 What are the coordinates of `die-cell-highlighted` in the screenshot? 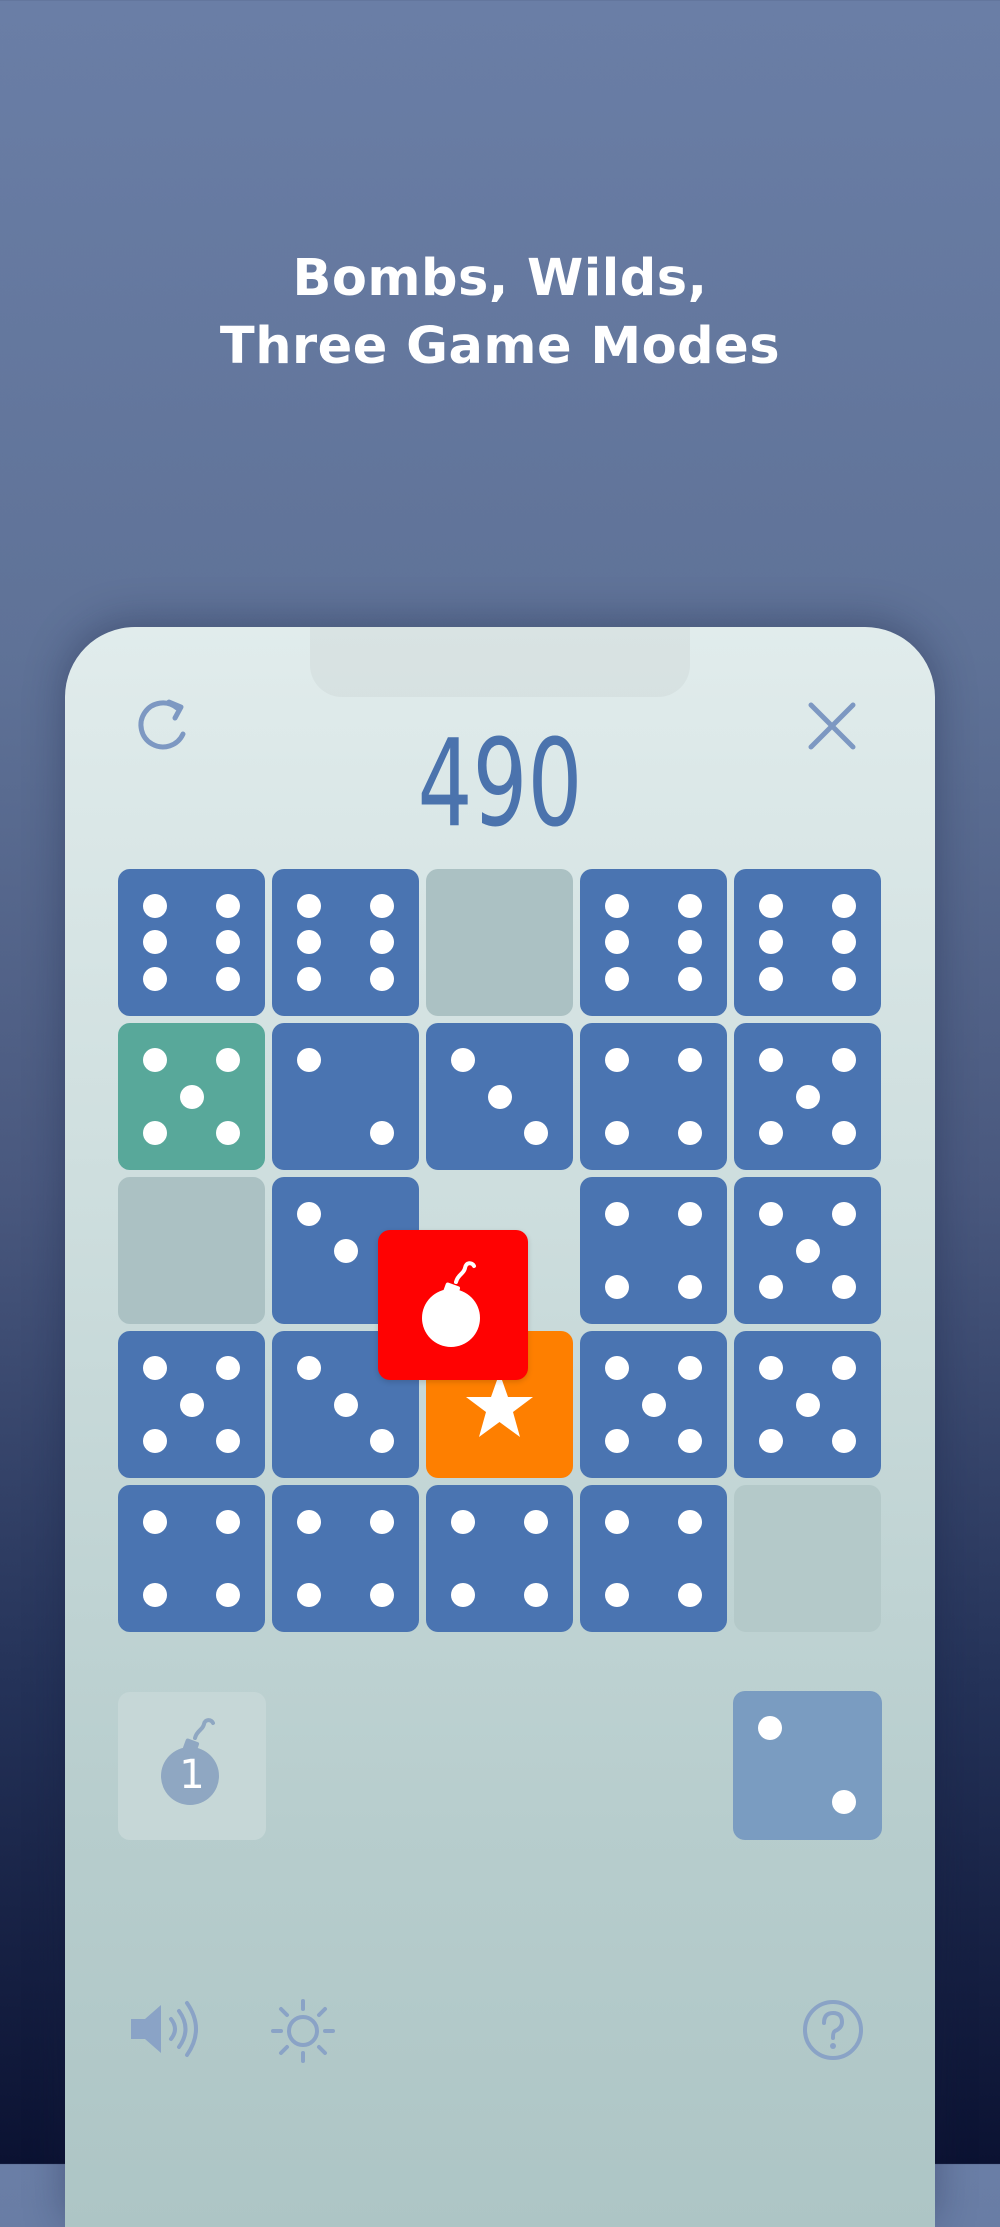 It's located at (191, 1096).